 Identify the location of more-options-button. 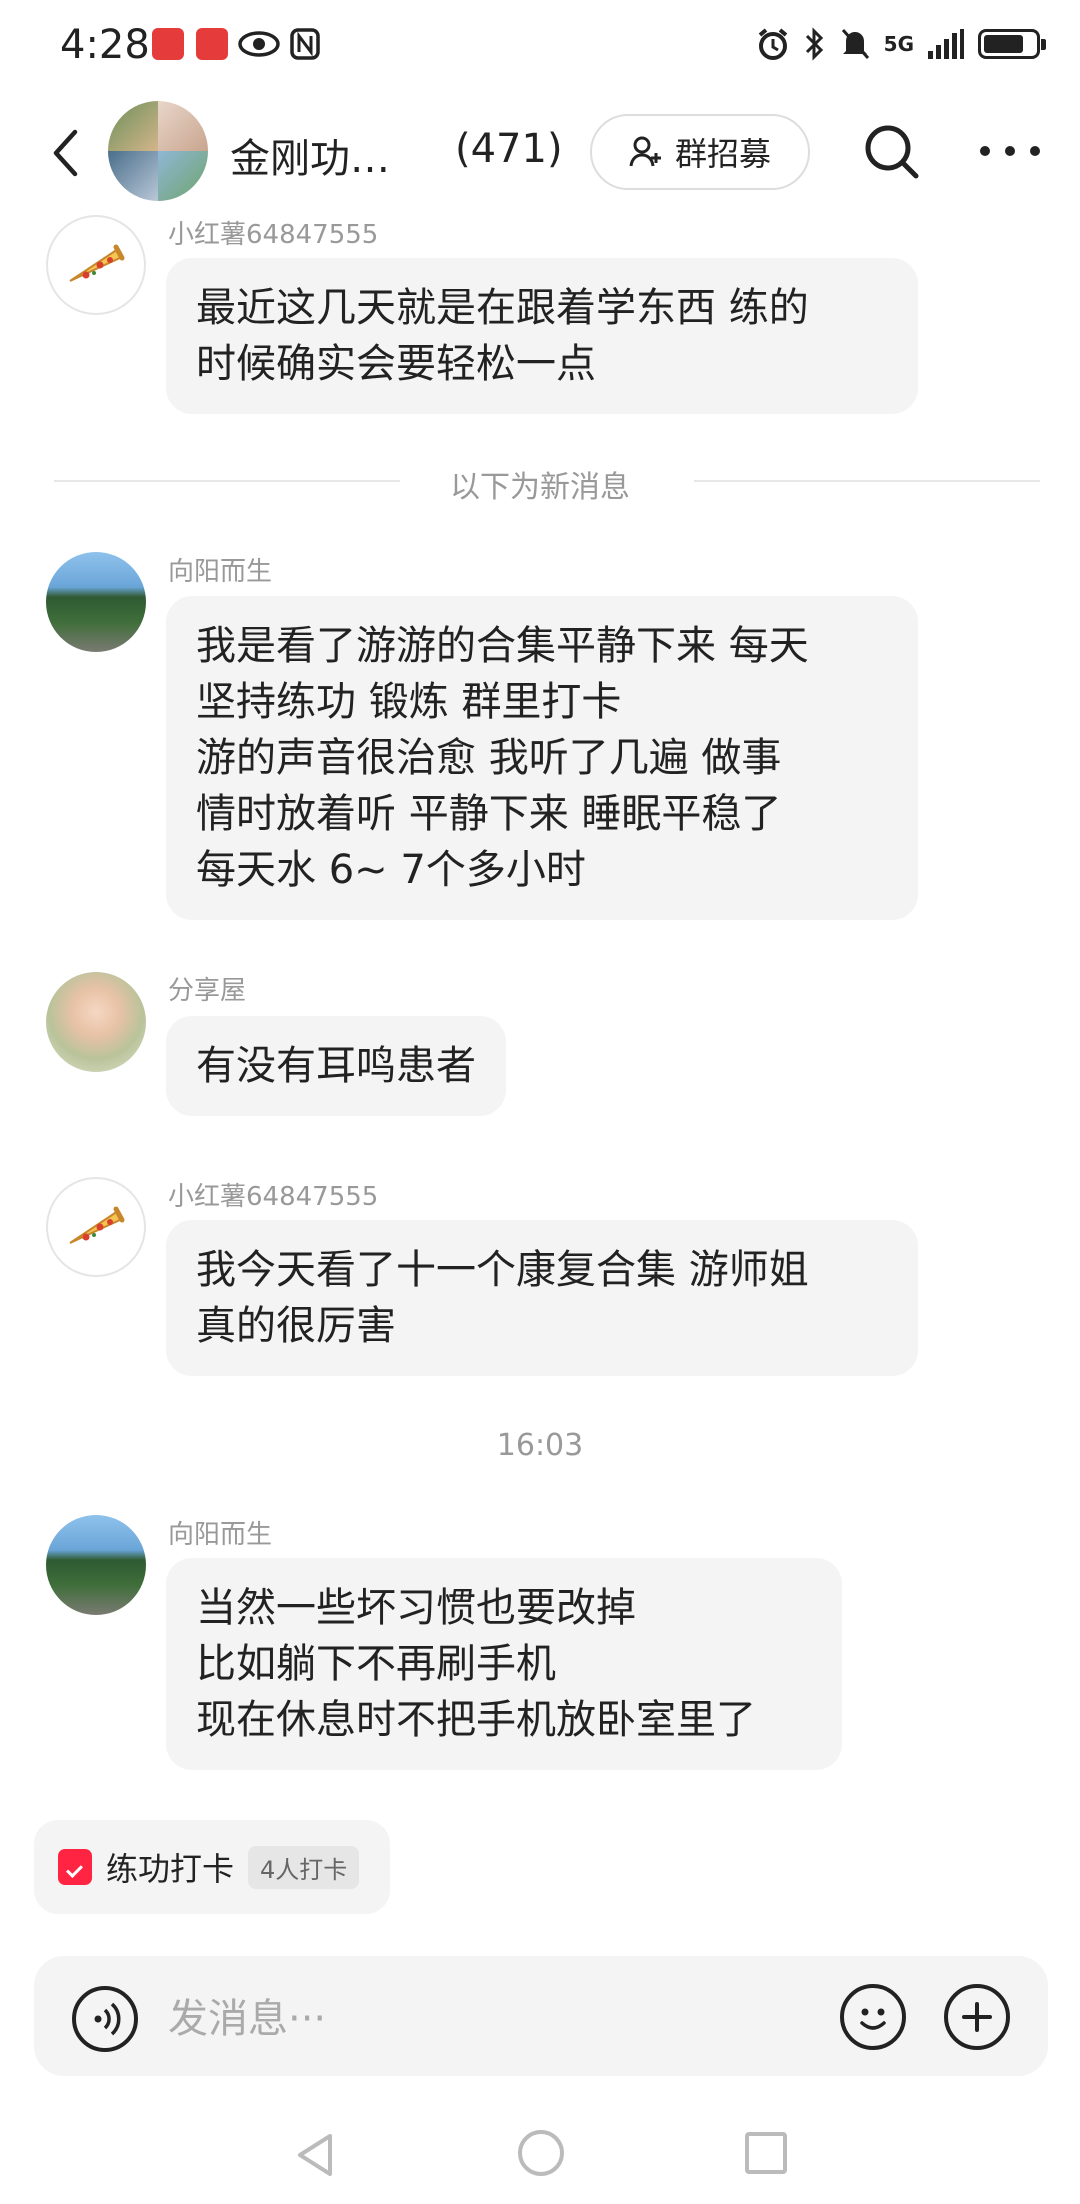
(1010, 151).